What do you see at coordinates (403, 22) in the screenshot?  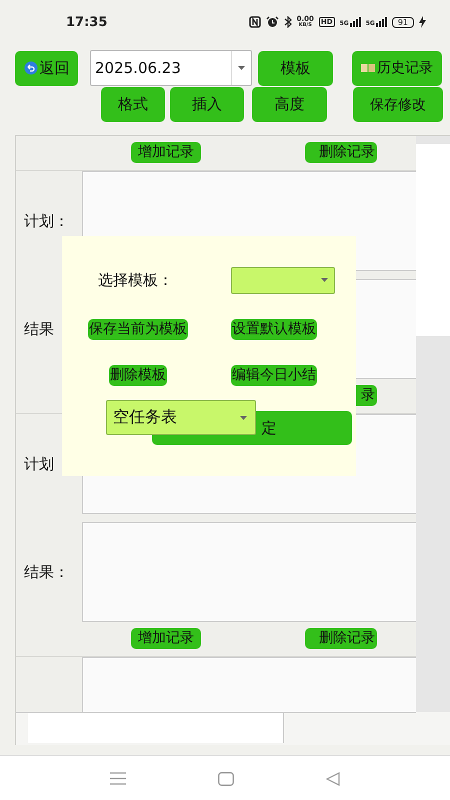 I see `battery-level: 91` at bounding box center [403, 22].